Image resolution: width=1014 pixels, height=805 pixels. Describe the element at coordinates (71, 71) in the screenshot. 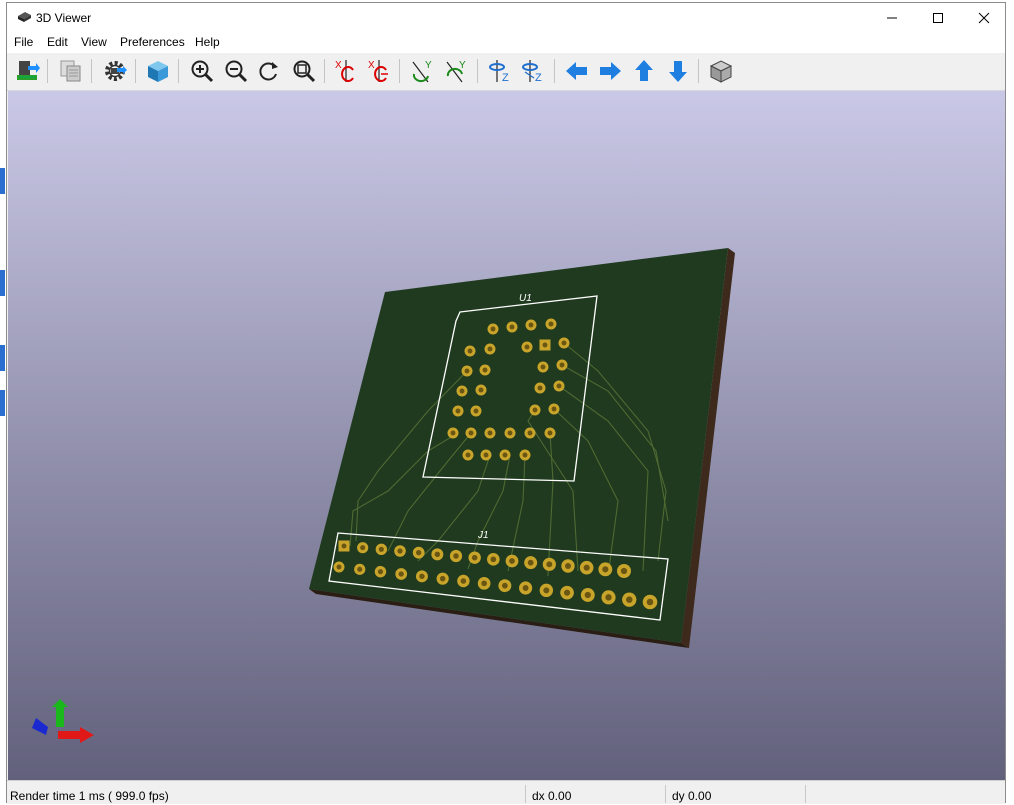

I see `copy-image-button` at that location.